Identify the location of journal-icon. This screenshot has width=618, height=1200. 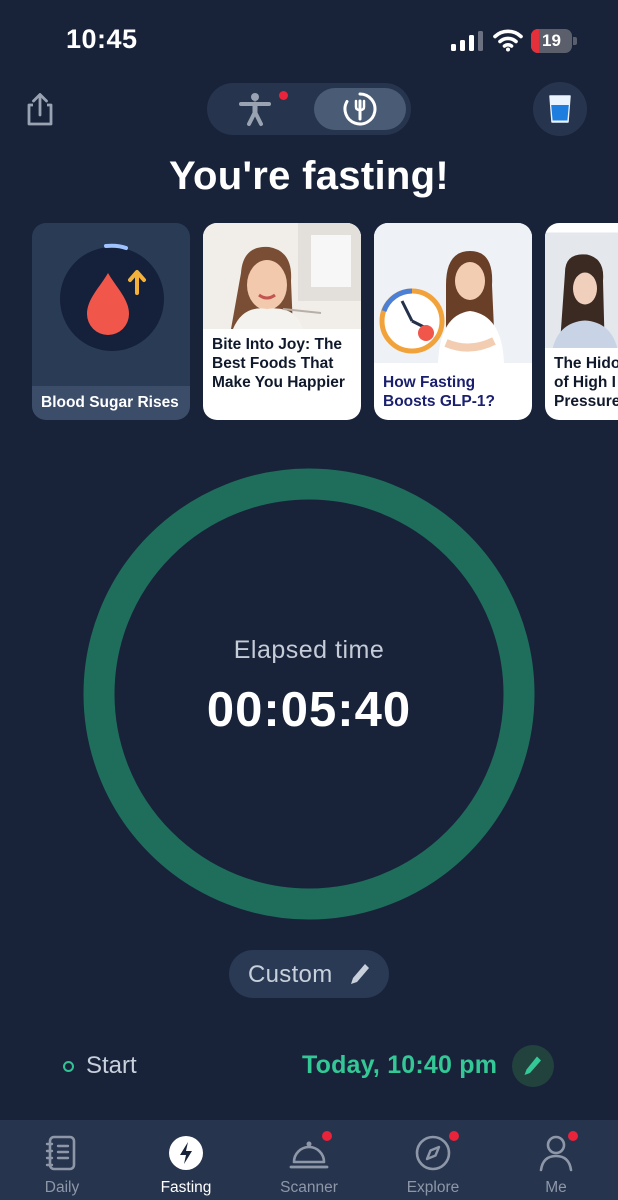
(60, 1153).